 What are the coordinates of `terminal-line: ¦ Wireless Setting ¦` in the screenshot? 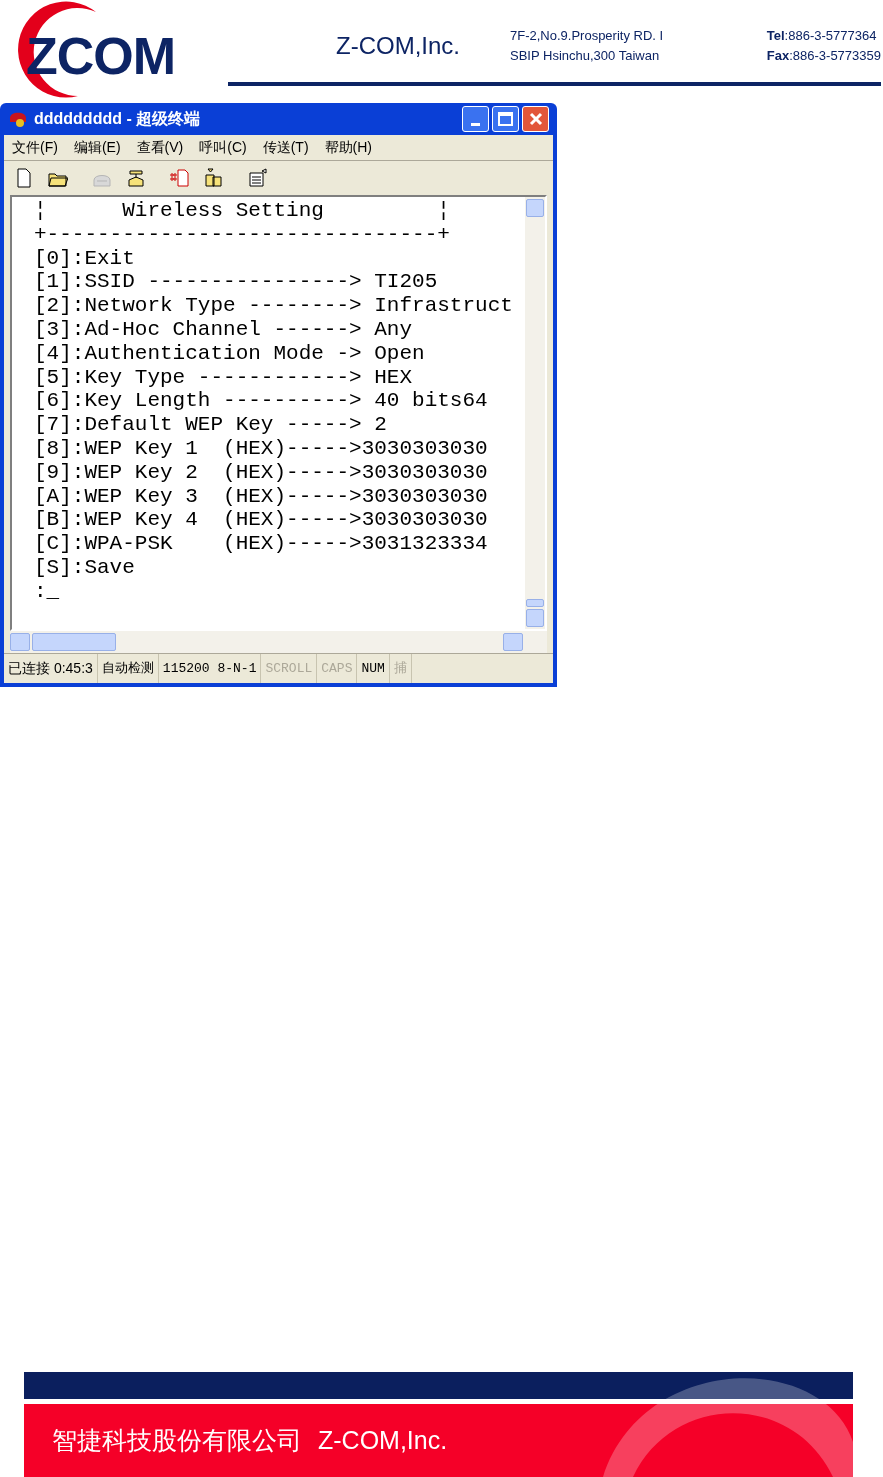 It's located at (242, 211).